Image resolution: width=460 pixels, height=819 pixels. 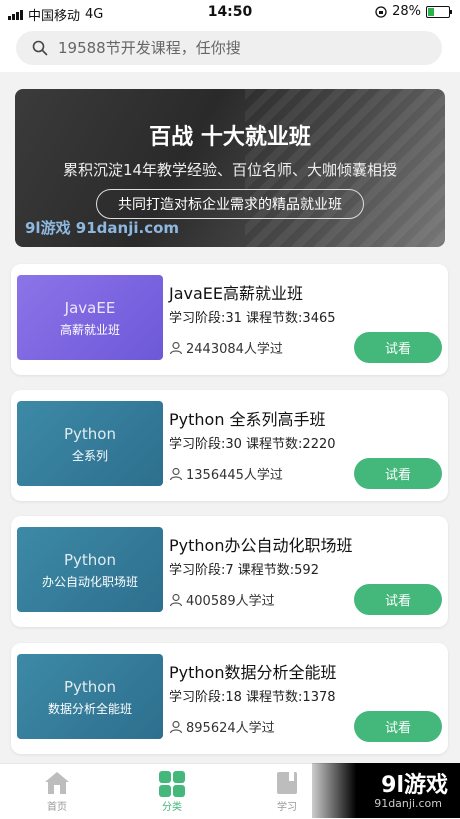 I want to click on tab-category: 分类, so click(x=172, y=791).